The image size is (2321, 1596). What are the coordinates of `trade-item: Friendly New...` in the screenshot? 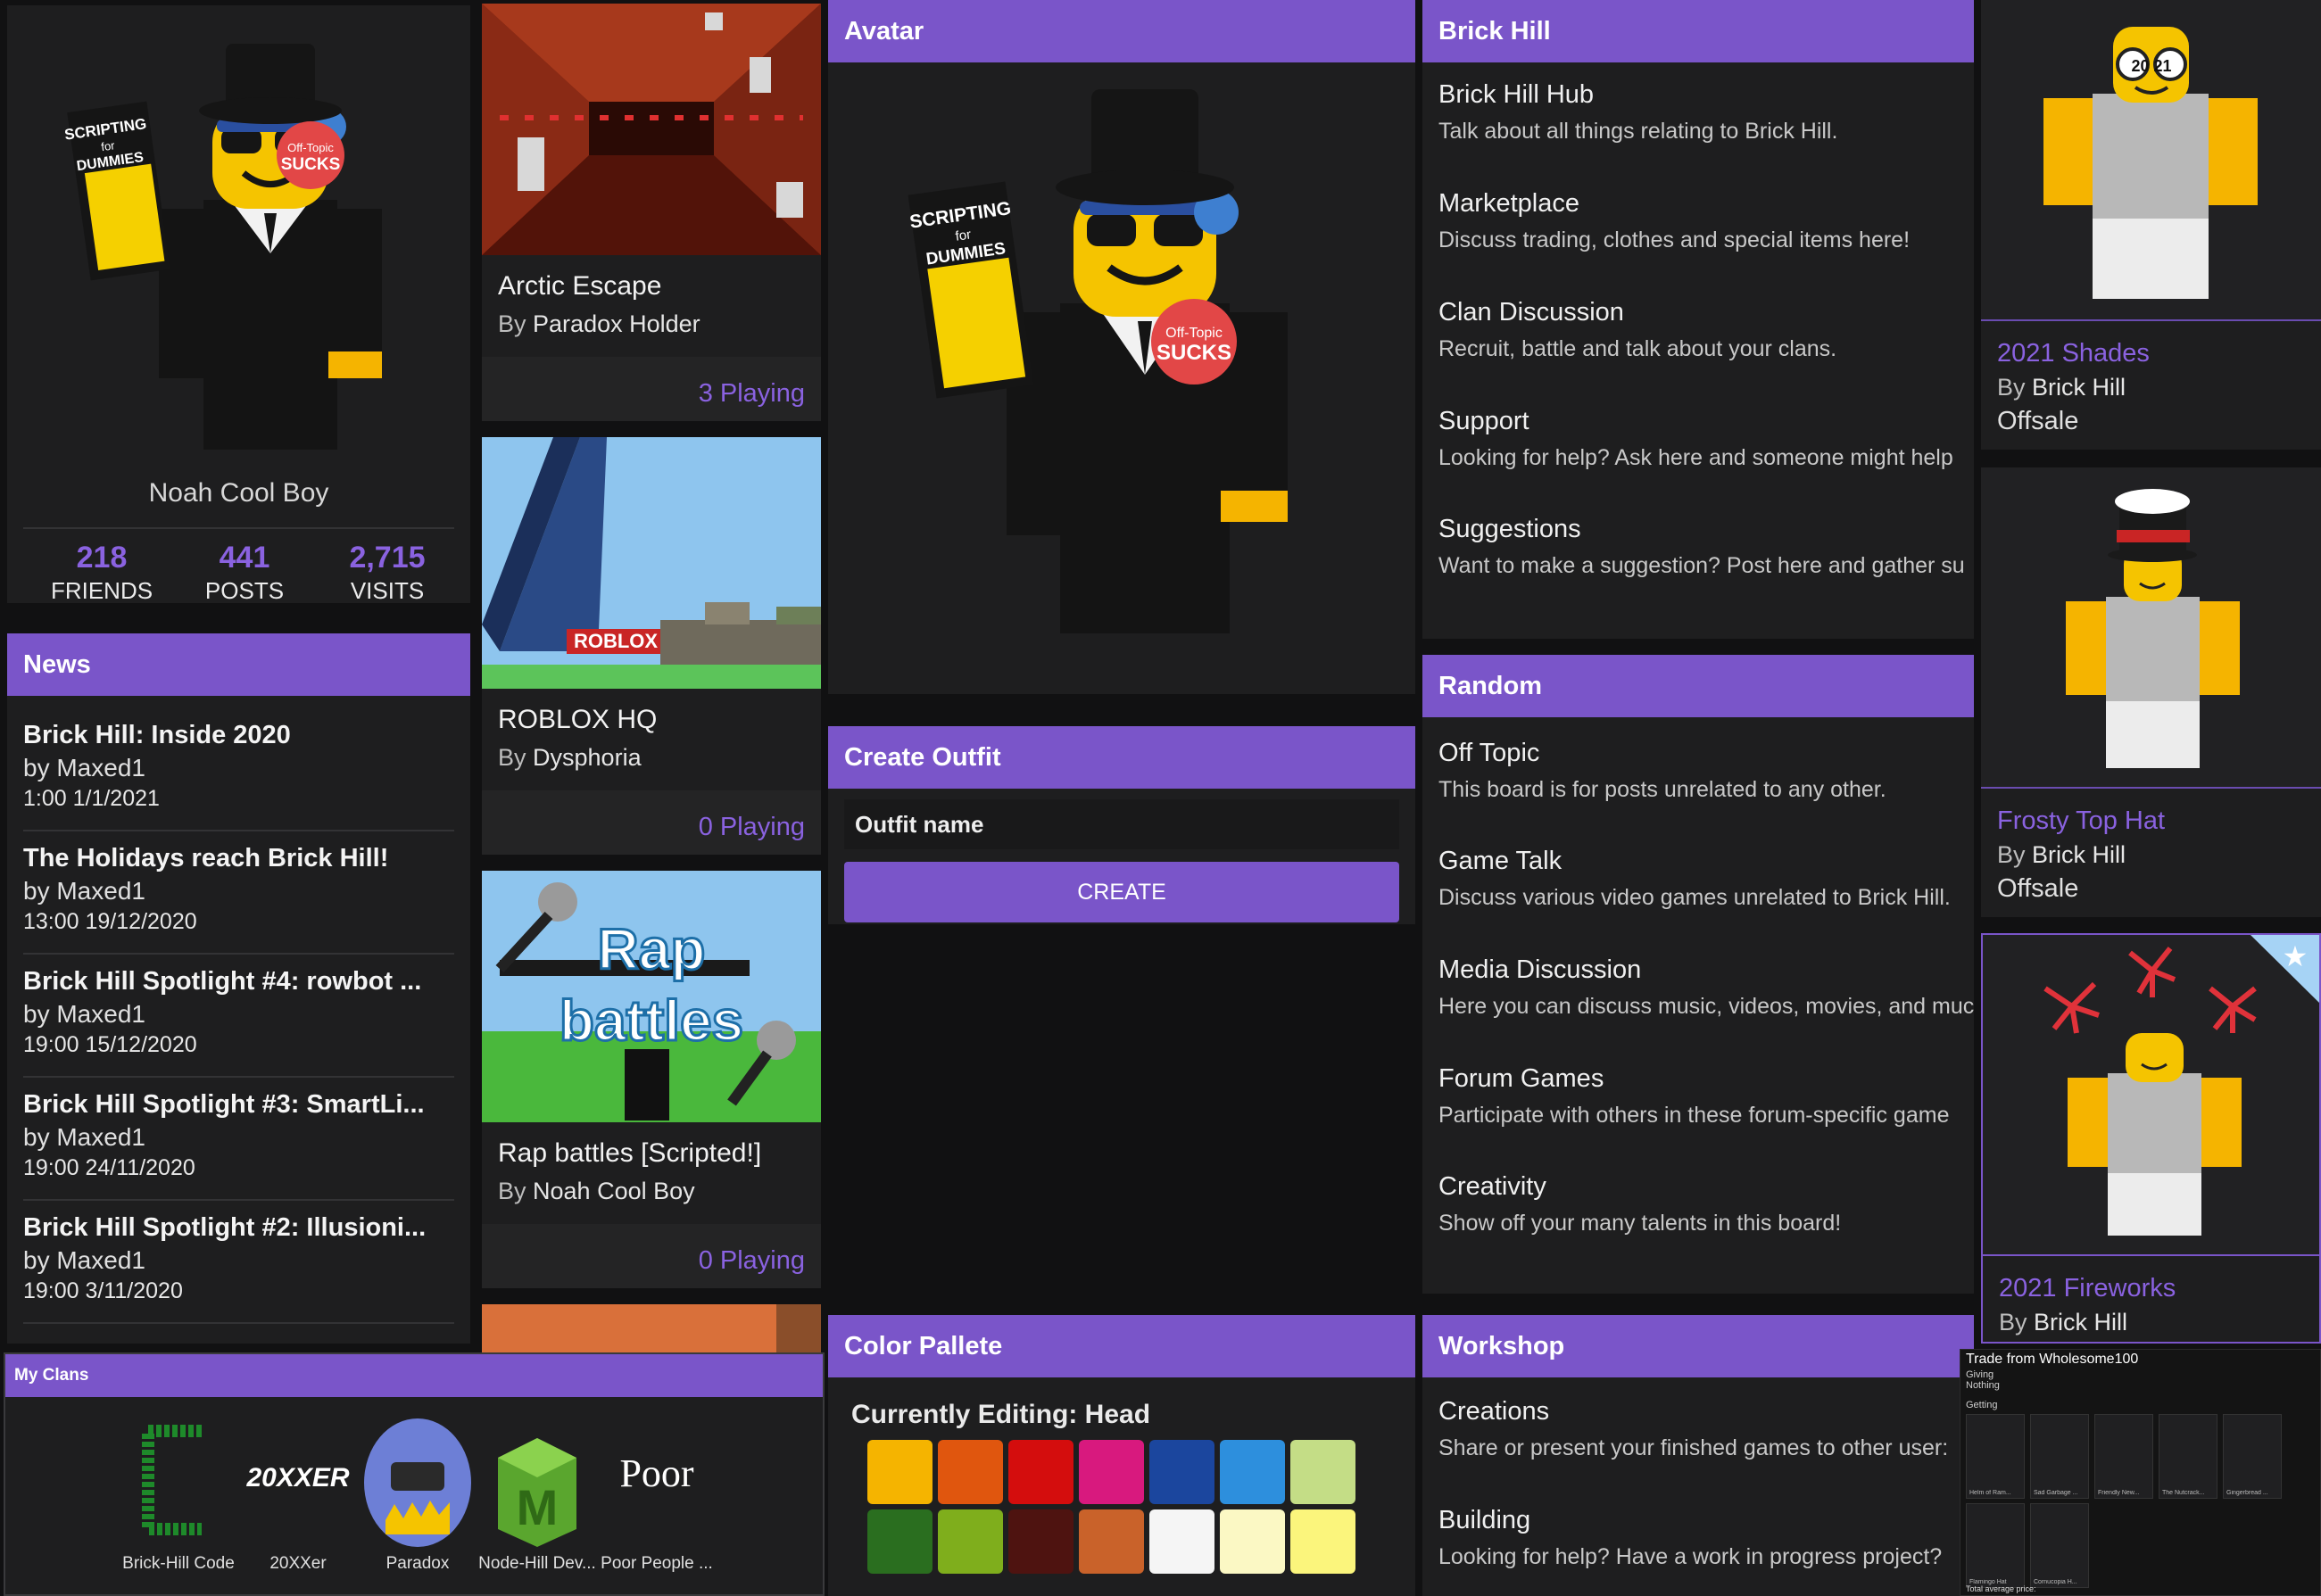 It's located at (2123, 1456).